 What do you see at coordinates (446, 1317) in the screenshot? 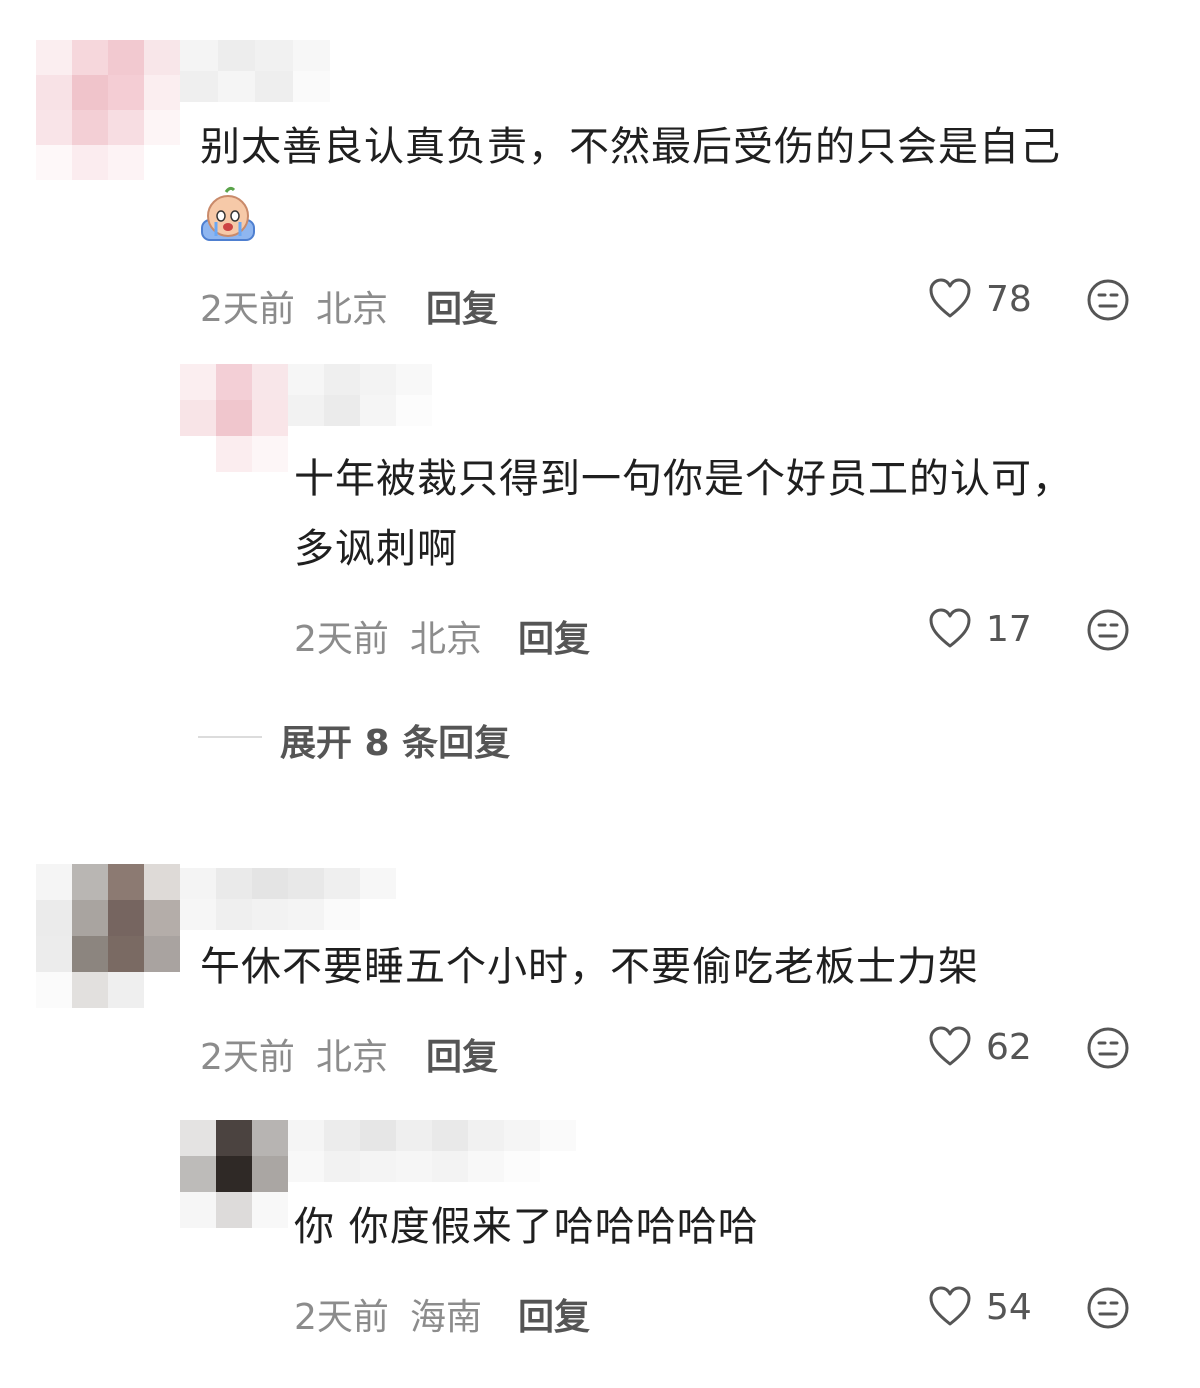
I see `reply-location: 海南` at bounding box center [446, 1317].